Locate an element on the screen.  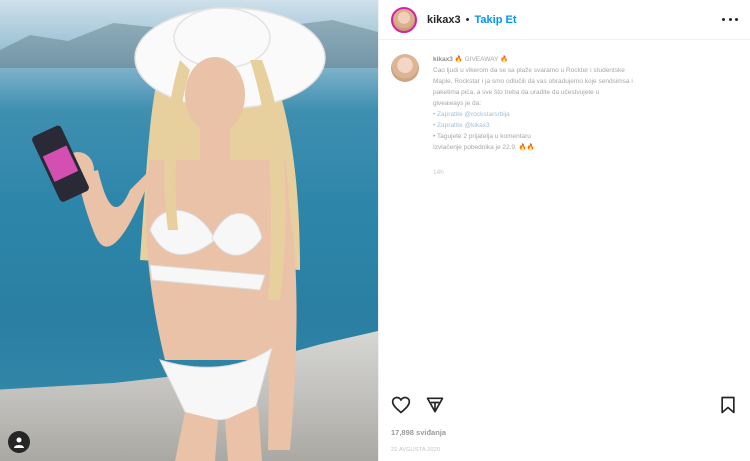
caption-timestamp: 14h is located at coordinates (438, 172).